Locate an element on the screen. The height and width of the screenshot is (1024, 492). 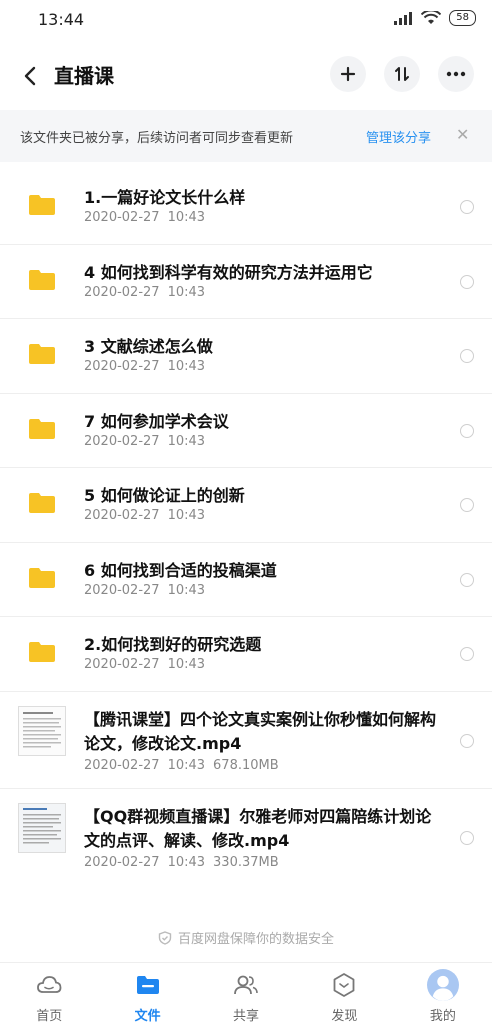
file-name: 2.如何找到好的研究选题 is located at coordinates (173, 644).